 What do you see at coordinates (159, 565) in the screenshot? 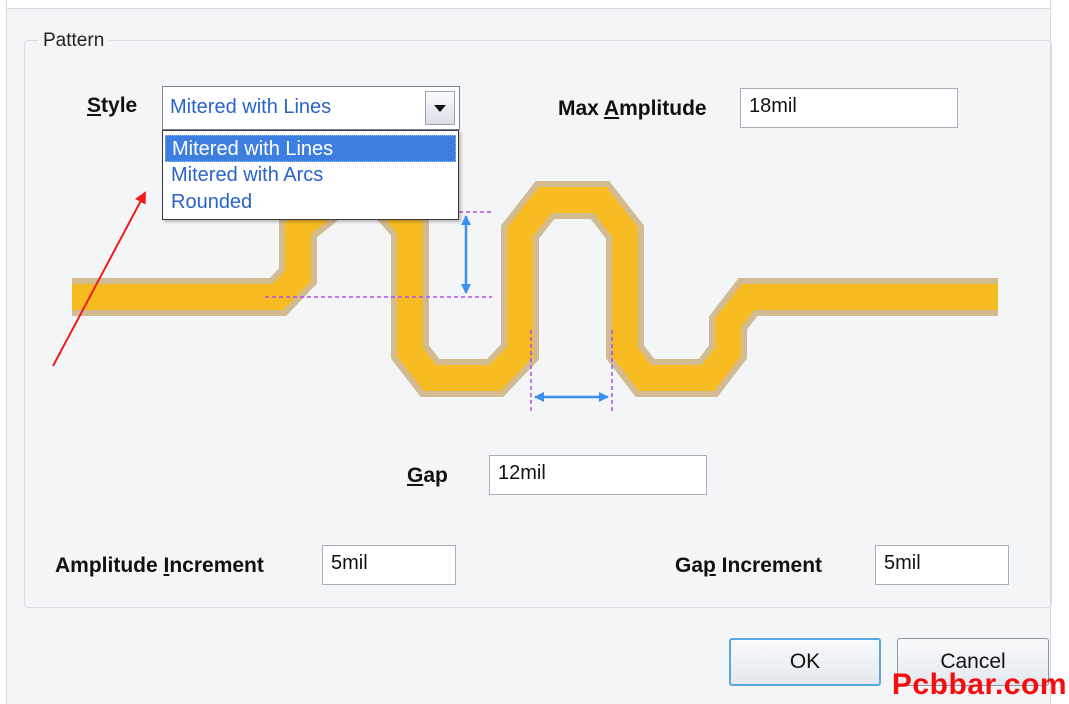
I see `amplitude-increment-label: Amplitude Increment` at bounding box center [159, 565].